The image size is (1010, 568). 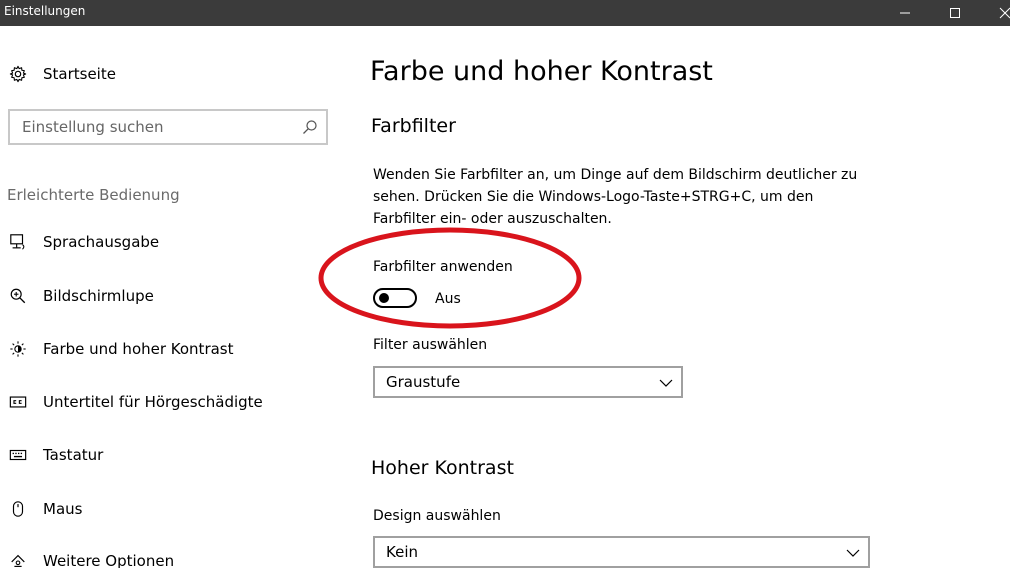 What do you see at coordinates (79, 74) in the screenshot?
I see `sidebar-item-label: Startseite` at bounding box center [79, 74].